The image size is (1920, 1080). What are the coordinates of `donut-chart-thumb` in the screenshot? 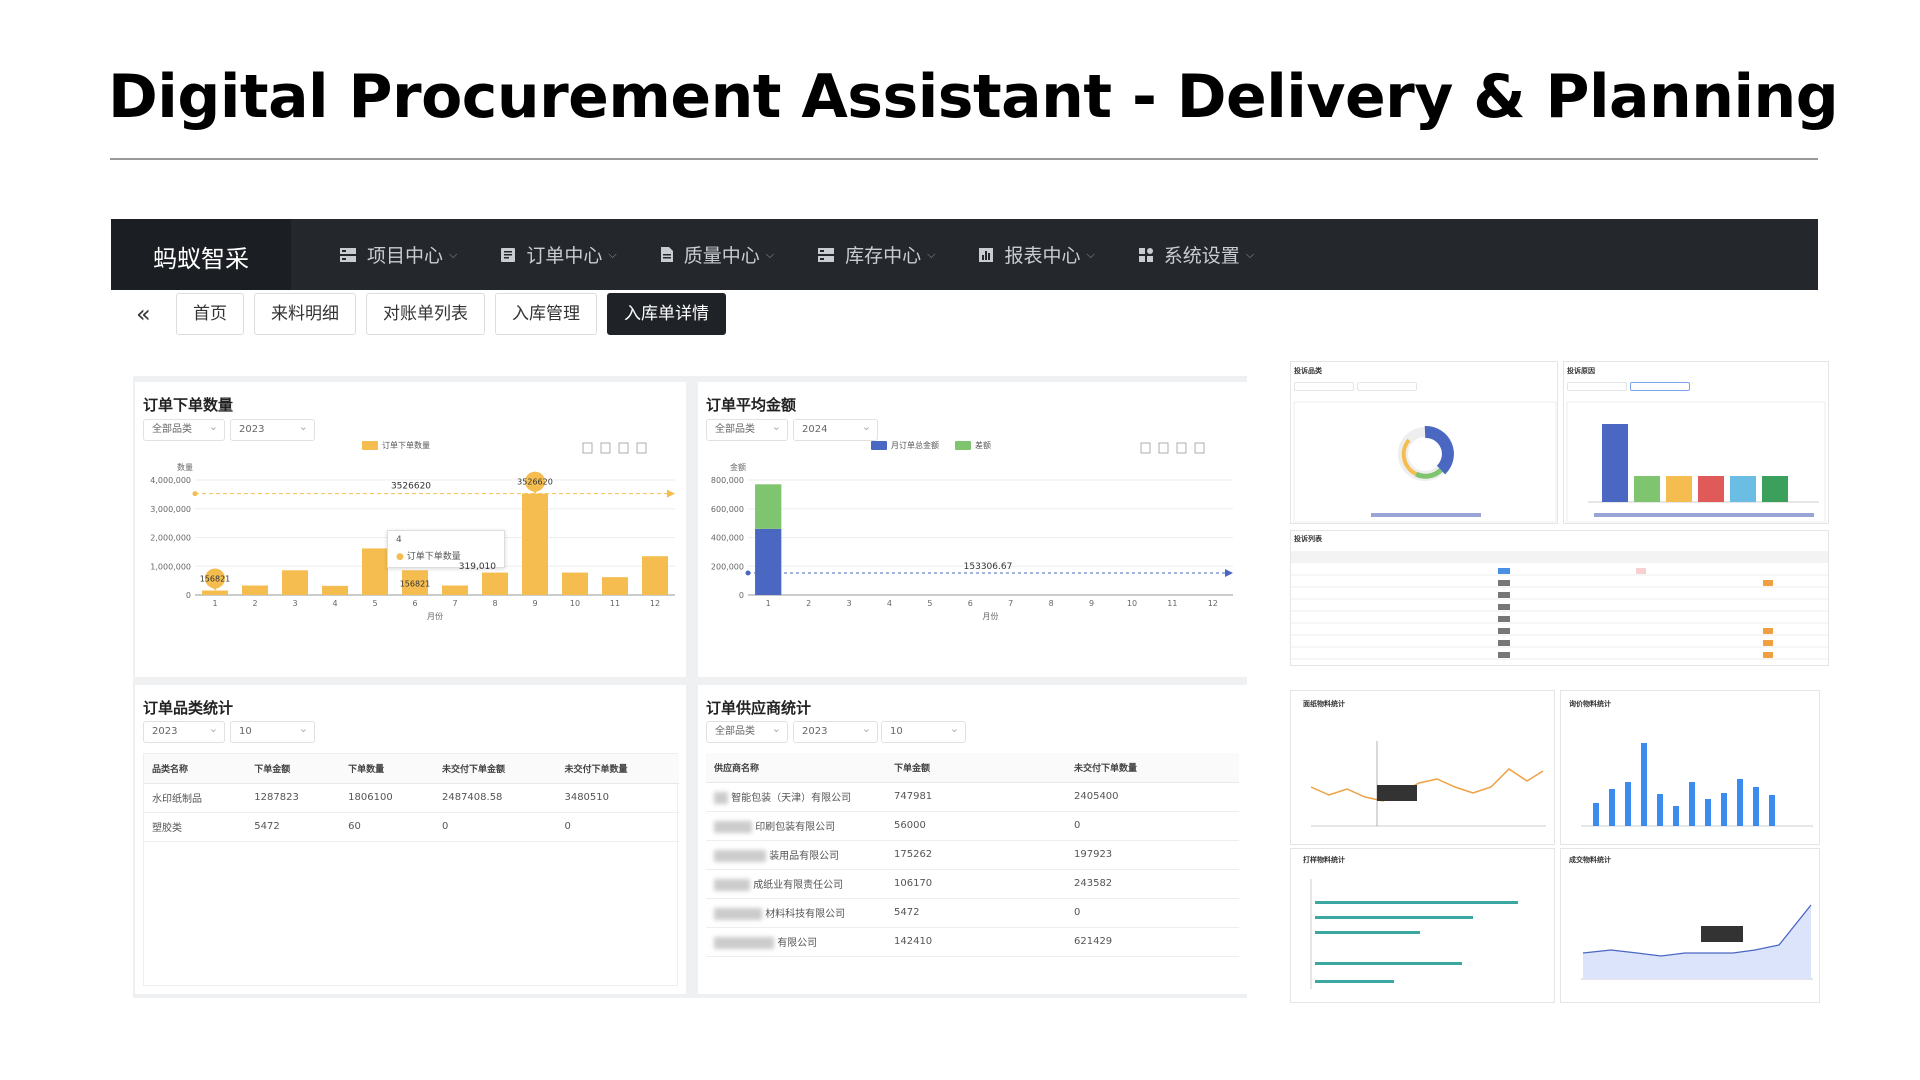 It's located at (1425, 462).